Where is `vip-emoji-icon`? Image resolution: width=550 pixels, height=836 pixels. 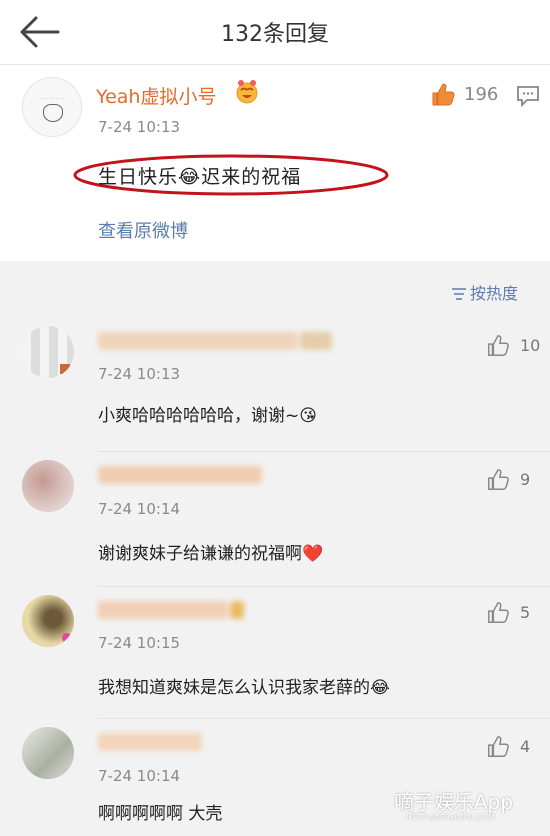 vip-emoji-icon is located at coordinates (247, 92).